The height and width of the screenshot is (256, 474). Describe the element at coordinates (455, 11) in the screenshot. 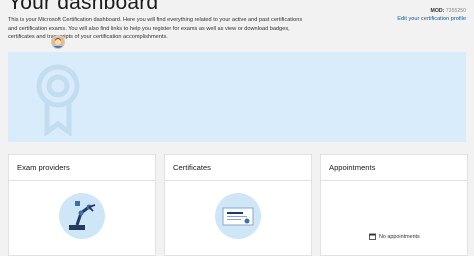

I see `mod-id-value: 7355250` at that location.